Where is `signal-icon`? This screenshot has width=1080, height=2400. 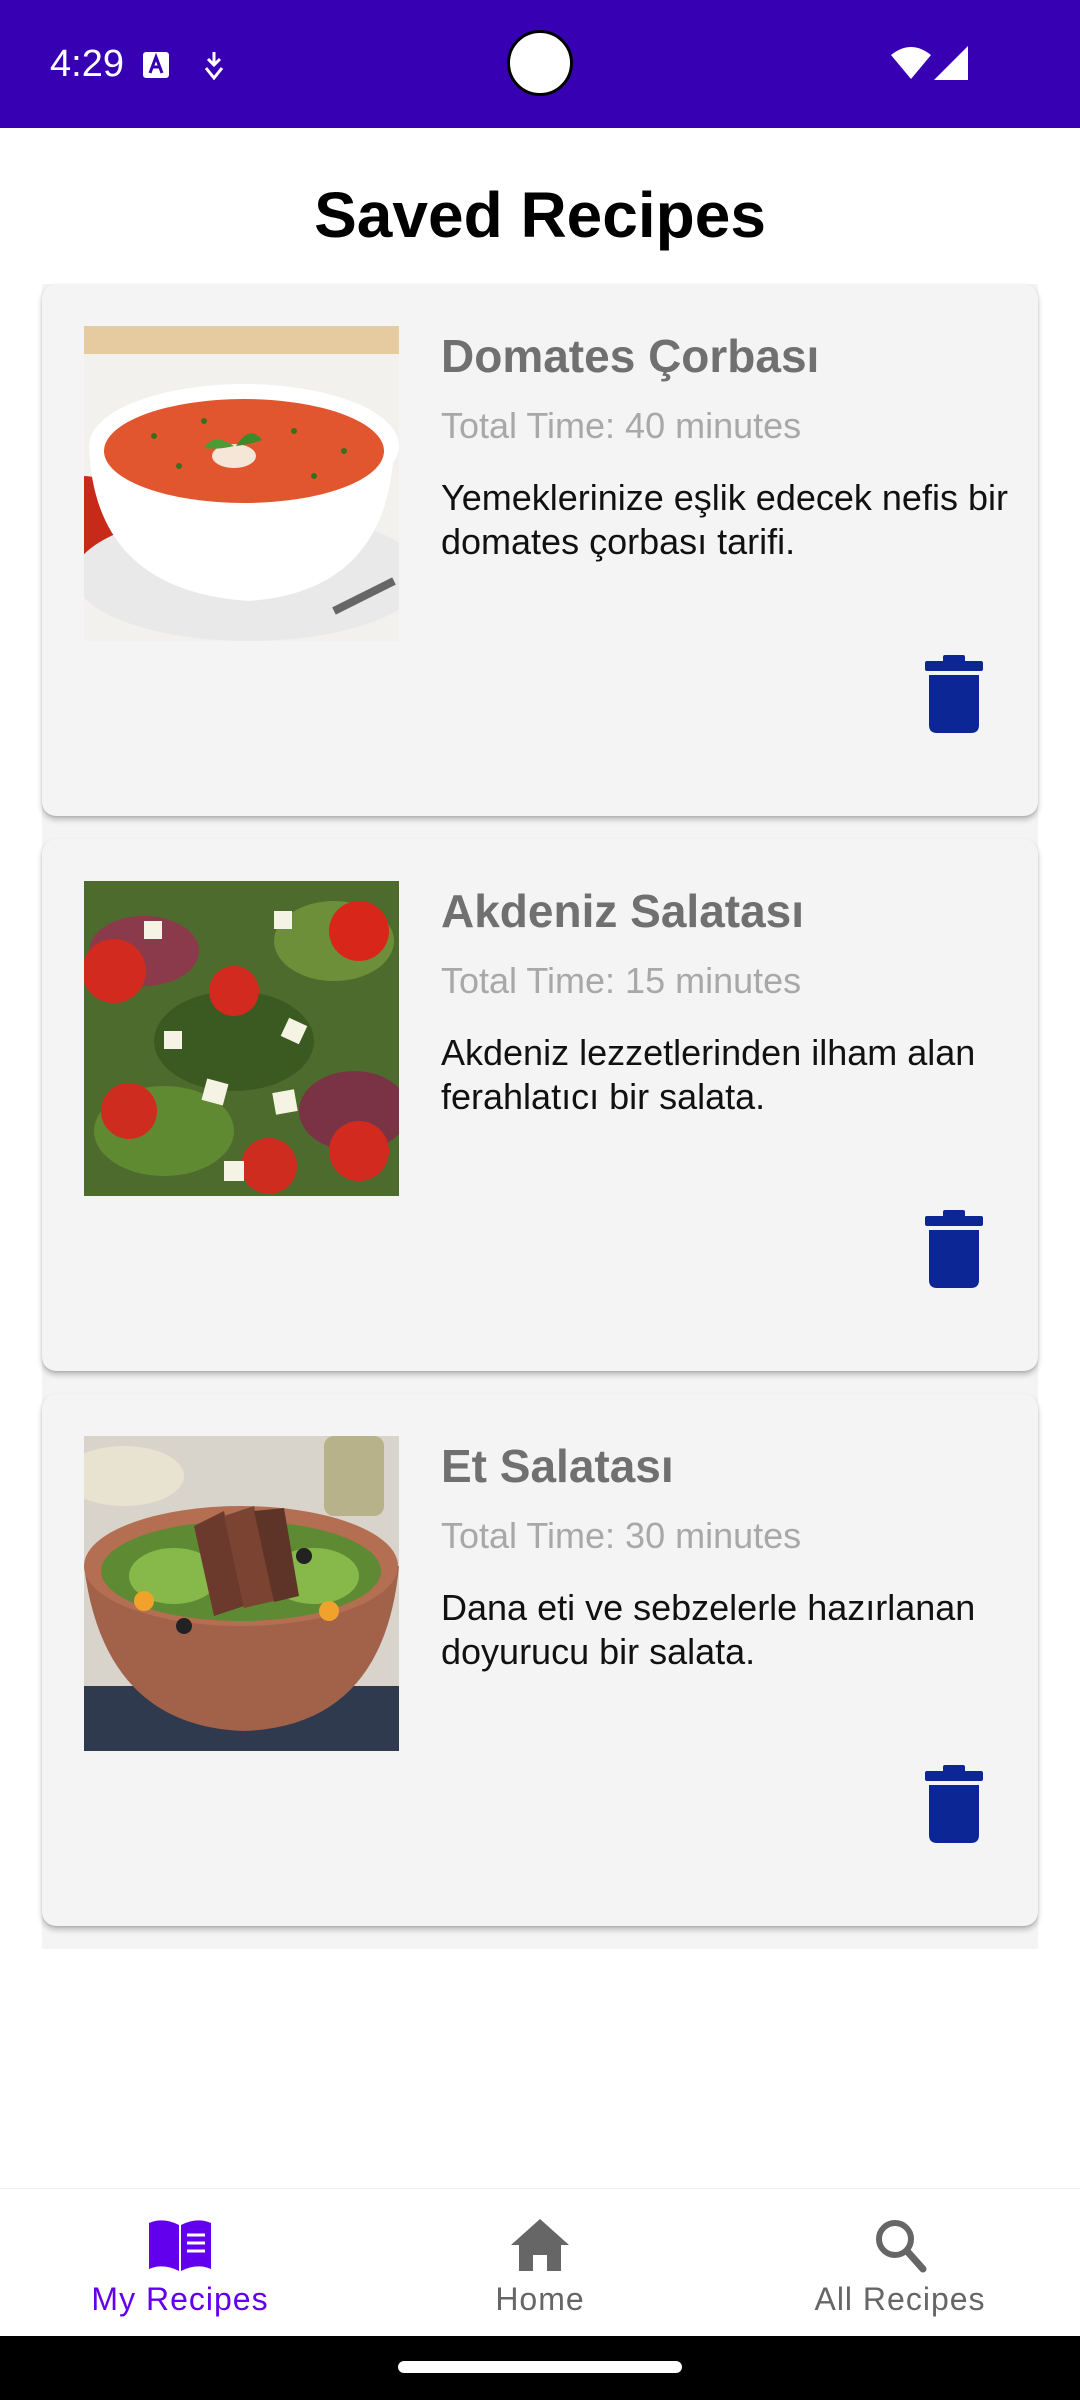 signal-icon is located at coordinates (951, 63).